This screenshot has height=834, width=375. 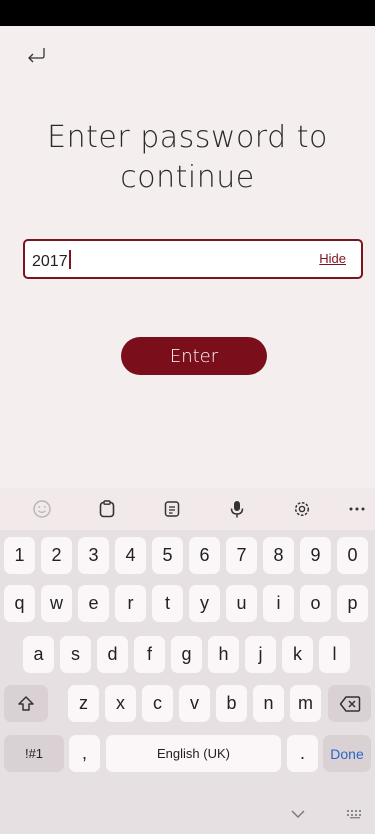 I want to click on more-icon, so click(x=357, y=509).